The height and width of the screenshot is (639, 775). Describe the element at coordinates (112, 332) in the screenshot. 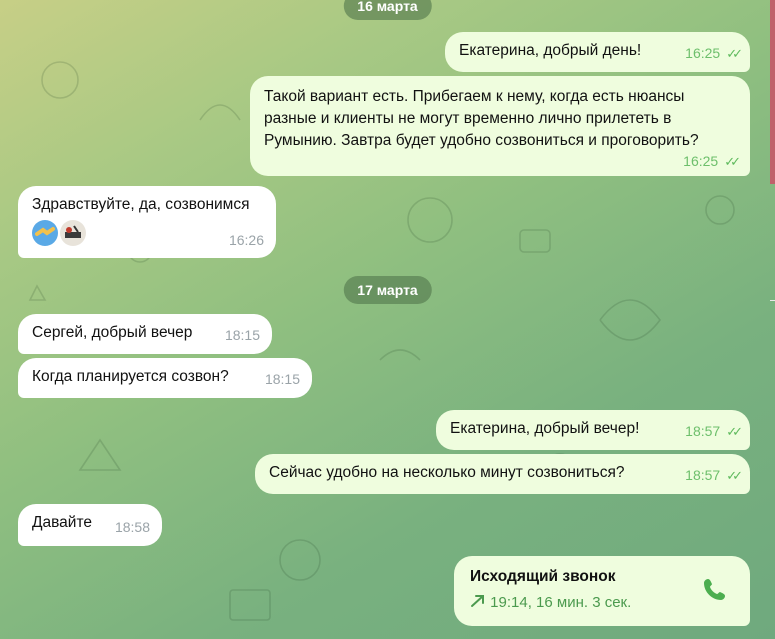

I see `message-text: Сергей, добрый вечер` at that location.